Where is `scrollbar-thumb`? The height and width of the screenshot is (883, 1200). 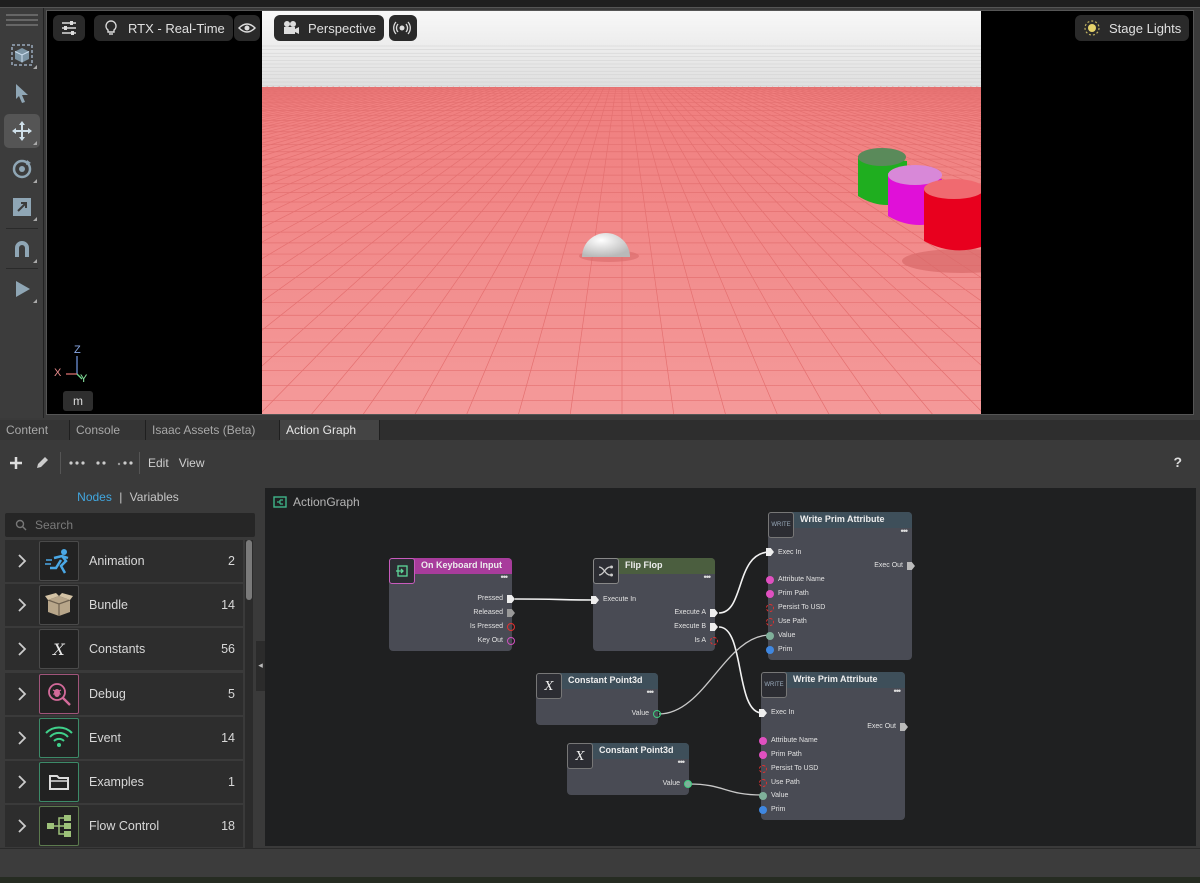 scrollbar-thumb is located at coordinates (249, 570).